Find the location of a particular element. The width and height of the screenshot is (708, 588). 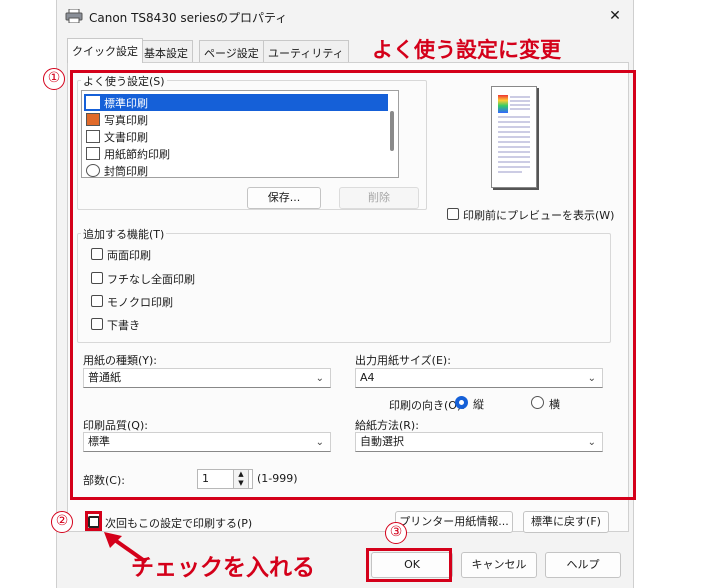

media-type-select: 普通紙 ⌄ is located at coordinates (207, 378).